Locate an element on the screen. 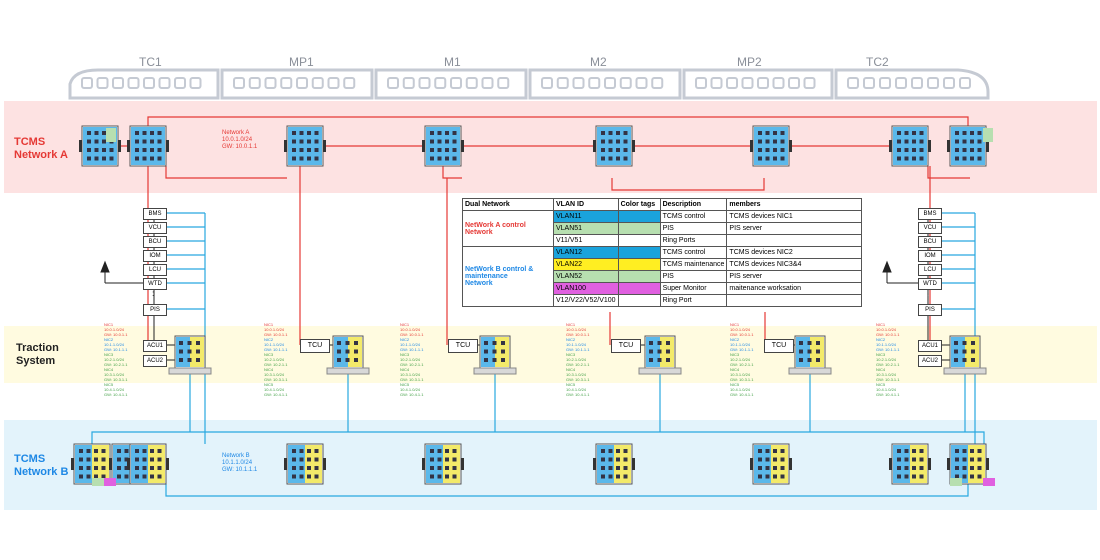  vlan-id: VLAN12 is located at coordinates (586, 252).